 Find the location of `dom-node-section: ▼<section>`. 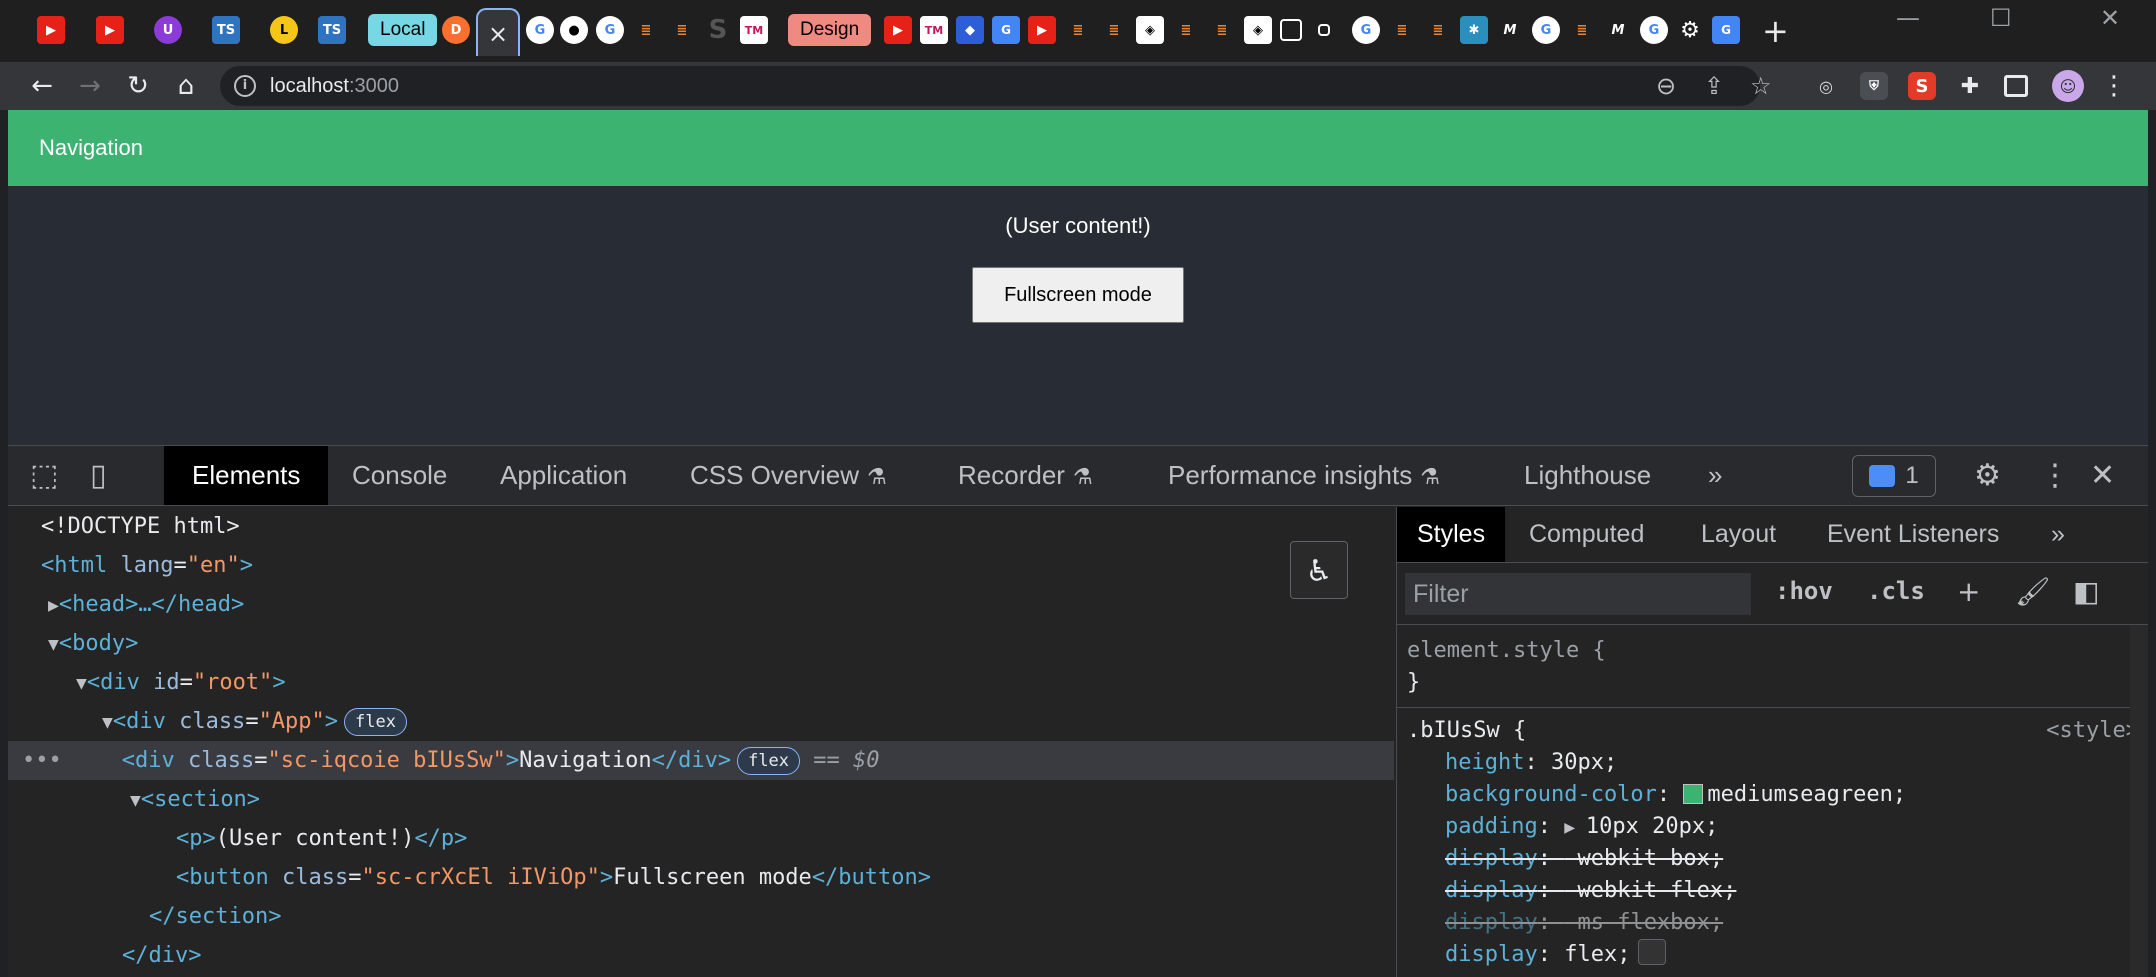

dom-node-section: ▼<section> is located at coordinates (701, 799).